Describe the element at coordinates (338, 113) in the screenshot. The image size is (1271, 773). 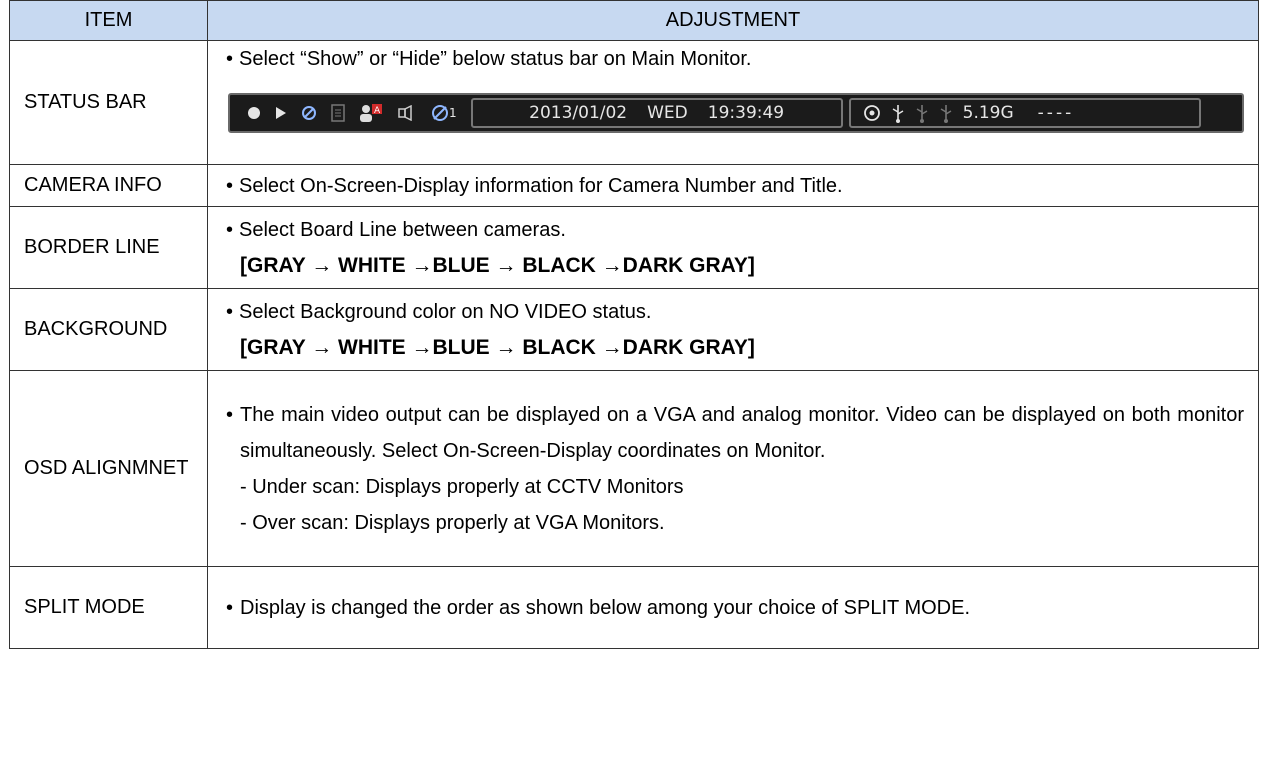
I see `document-icon` at that location.